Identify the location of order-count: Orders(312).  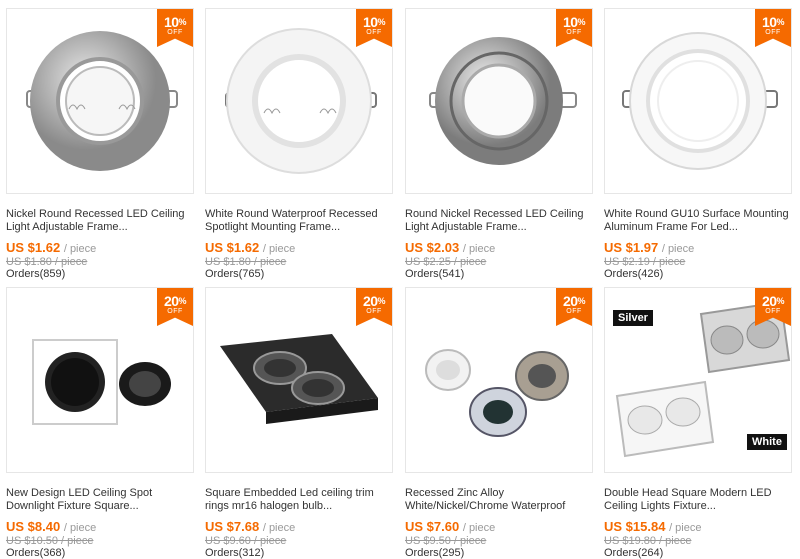
(235, 553).